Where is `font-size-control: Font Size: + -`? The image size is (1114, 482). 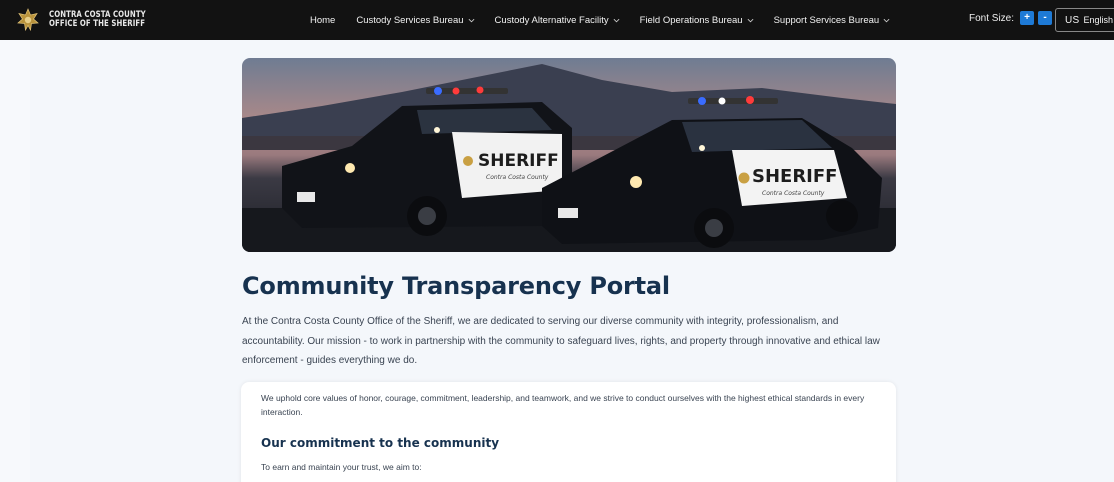
font-size-control: Font Size: + - is located at coordinates (1012, 18).